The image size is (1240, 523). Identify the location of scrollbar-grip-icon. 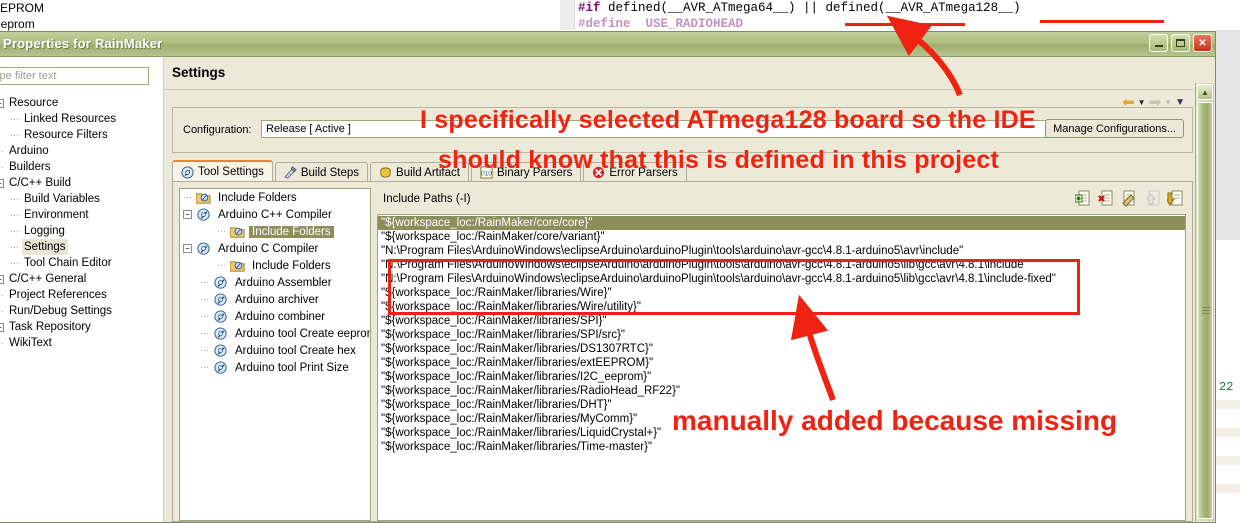
(1206, 310).